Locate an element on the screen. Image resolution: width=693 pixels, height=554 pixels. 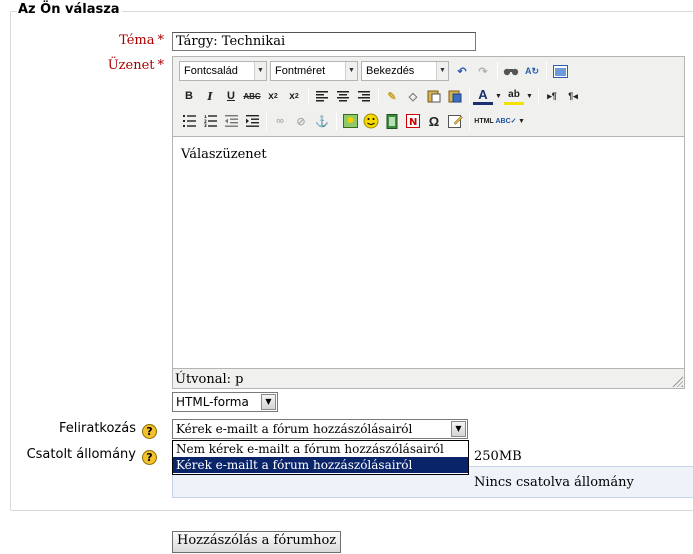
toolbar-row-2: B I U ABC x2 x2 ✎ ◇ A ▼ ab ▼ ▸¶ ¶◂ is located at coordinates (381, 96).